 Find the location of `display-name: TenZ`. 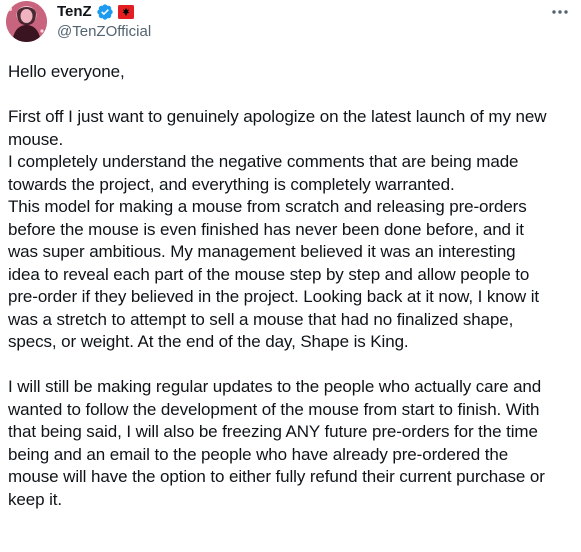

display-name: TenZ is located at coordinates (74, 12).